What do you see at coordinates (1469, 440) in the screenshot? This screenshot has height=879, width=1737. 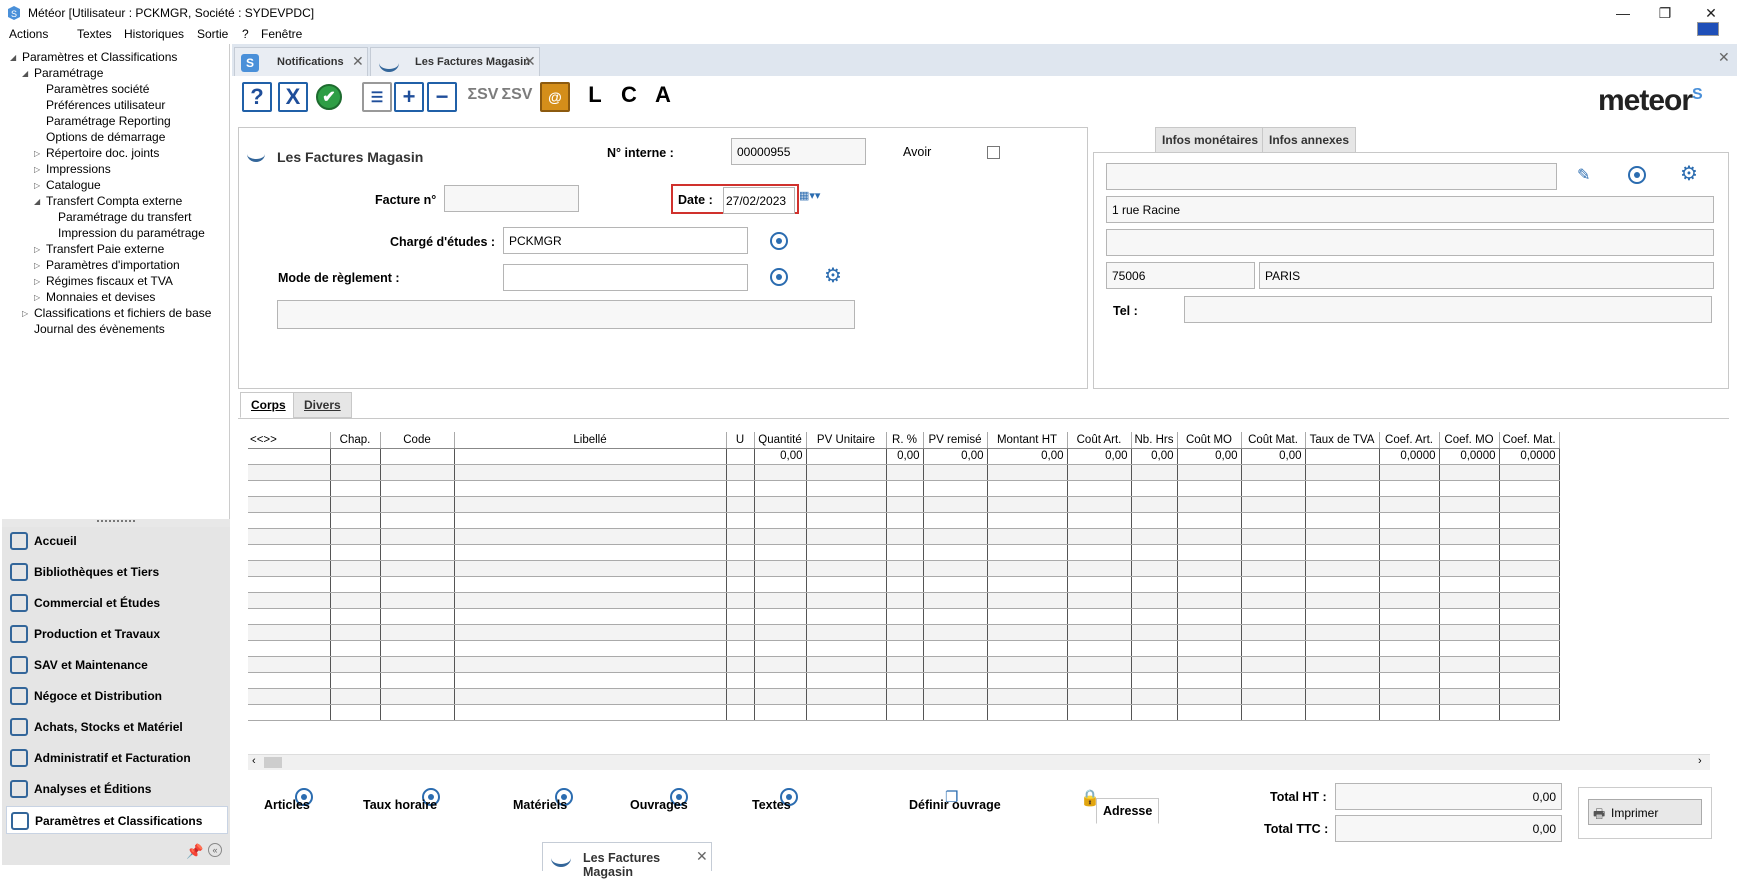 I see `grid-column-header: Coef. MO` at bounding box center [1469, 440].